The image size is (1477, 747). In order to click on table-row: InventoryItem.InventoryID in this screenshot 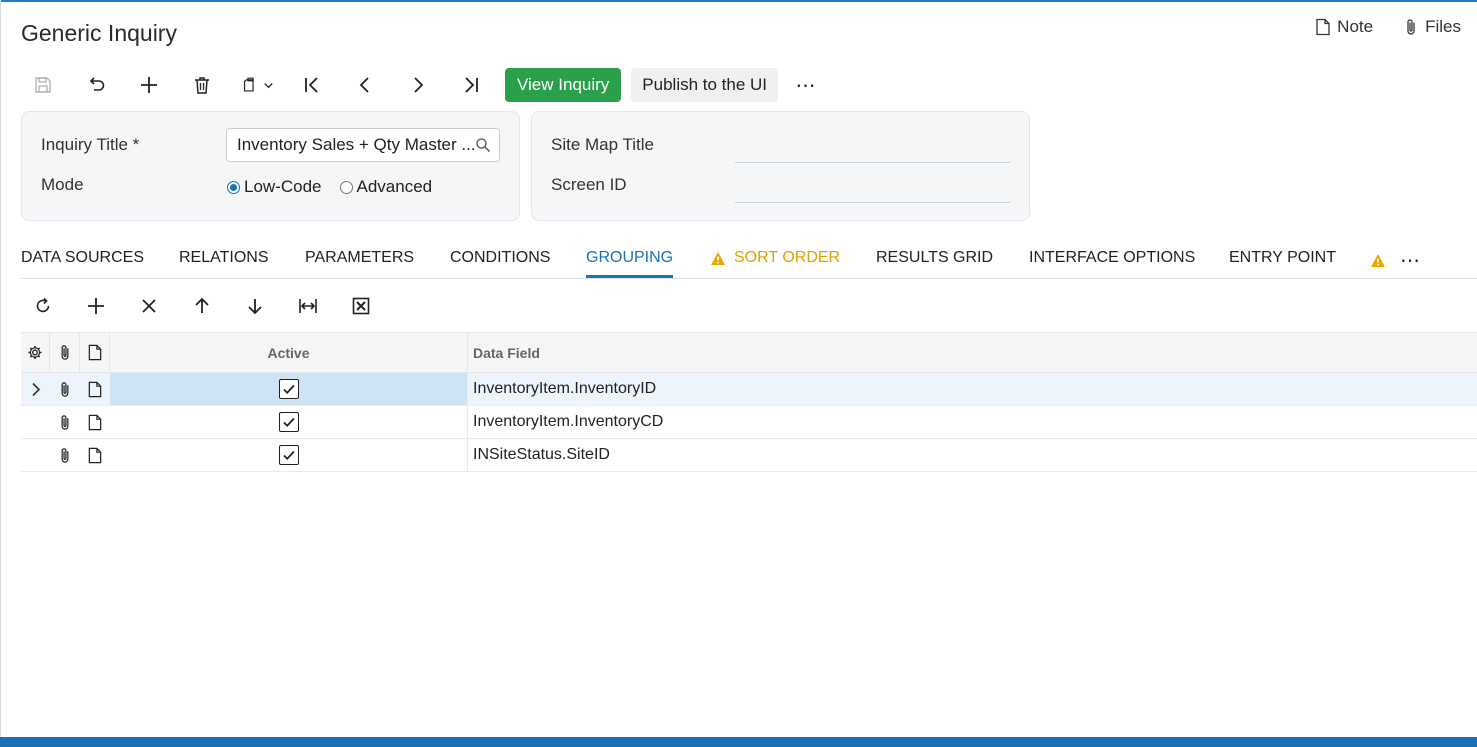, I will do `click(749, 389)`.